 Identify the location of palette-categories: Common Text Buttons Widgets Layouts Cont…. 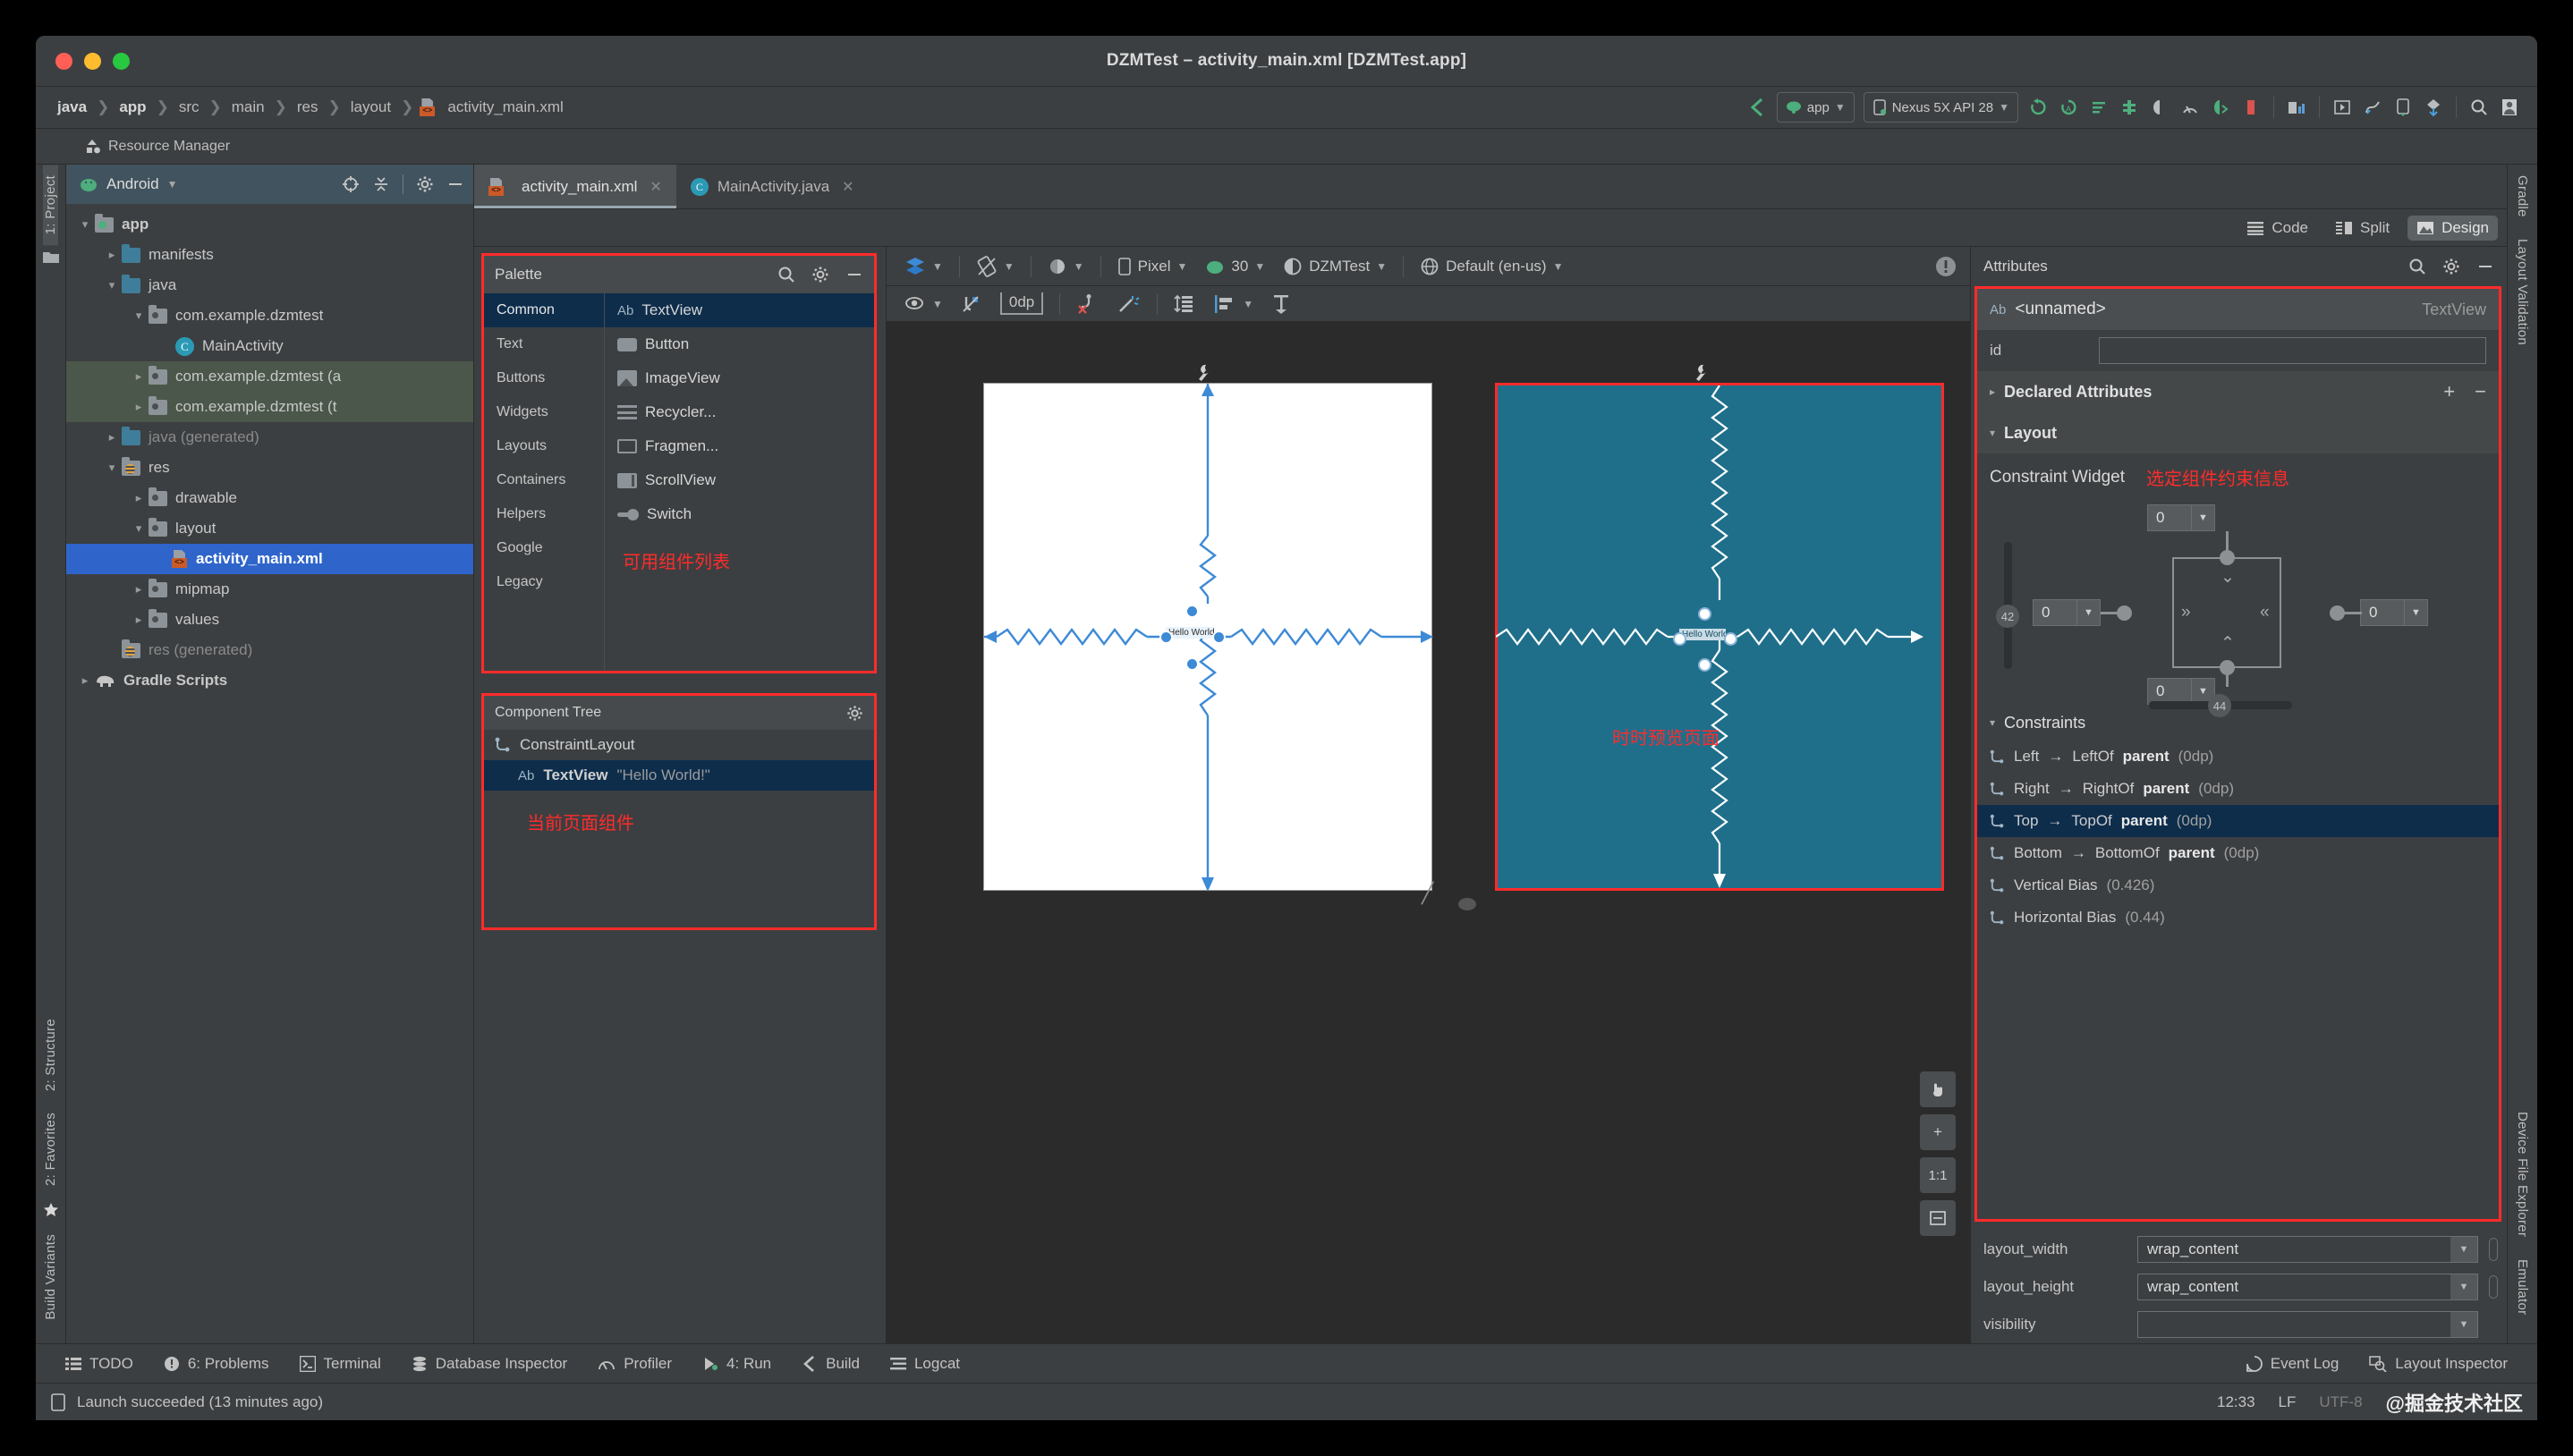
(544, 482).